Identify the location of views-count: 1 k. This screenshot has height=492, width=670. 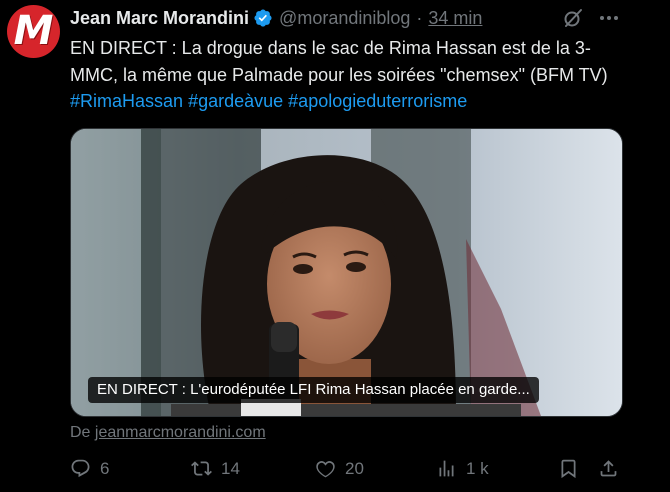
(477, 468).